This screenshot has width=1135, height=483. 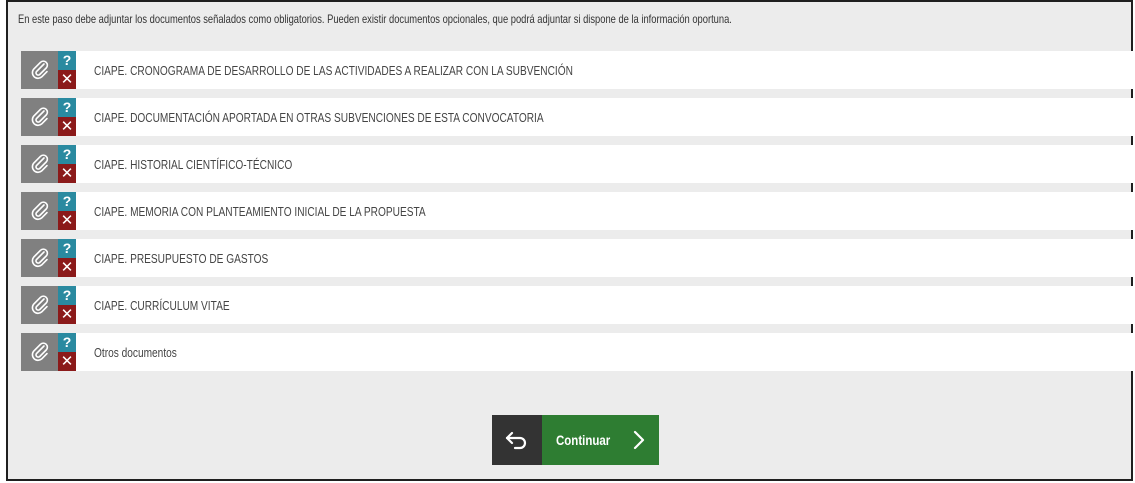 I want to click on continue-button: Continuar, so click(x=600, y=440).